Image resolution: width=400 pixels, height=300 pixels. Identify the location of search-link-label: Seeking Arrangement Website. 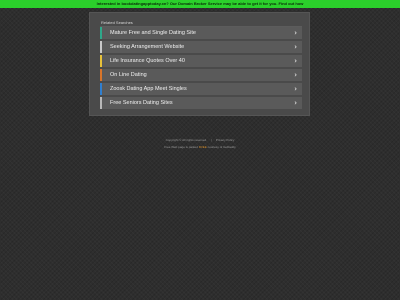
(147, 47).